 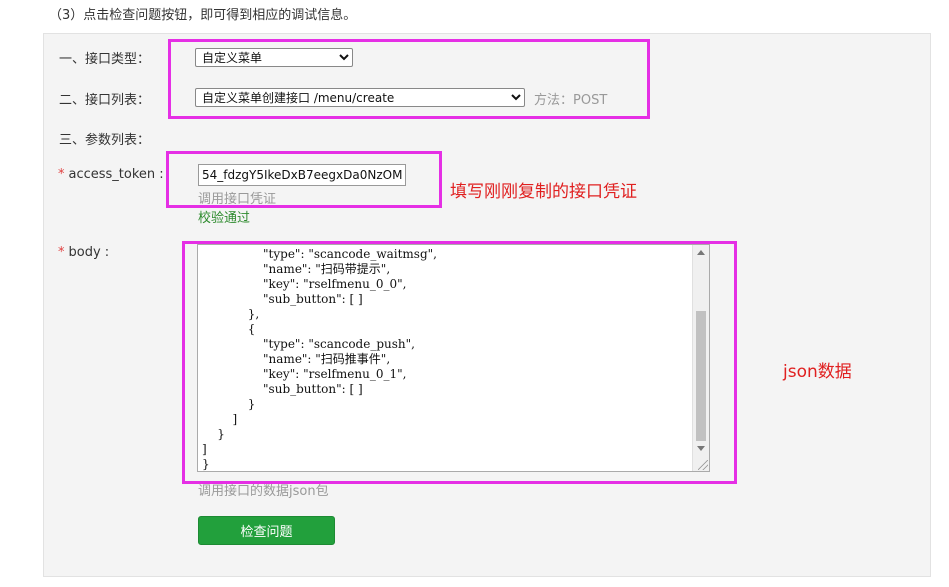 What do you see at coordinates (203, 15) in the screenshot?
I see `instruction-text: （3）点击检查问题按钮，即可得到相应的调试信息。` at bounding box center [203, 15].